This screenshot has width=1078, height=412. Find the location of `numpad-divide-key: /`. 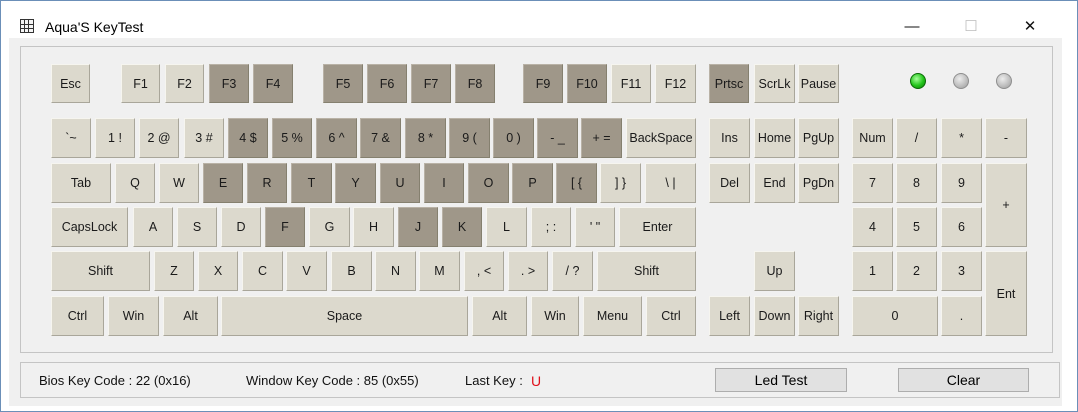

numpad-divide-key: / is located at coordinates (916, 138).